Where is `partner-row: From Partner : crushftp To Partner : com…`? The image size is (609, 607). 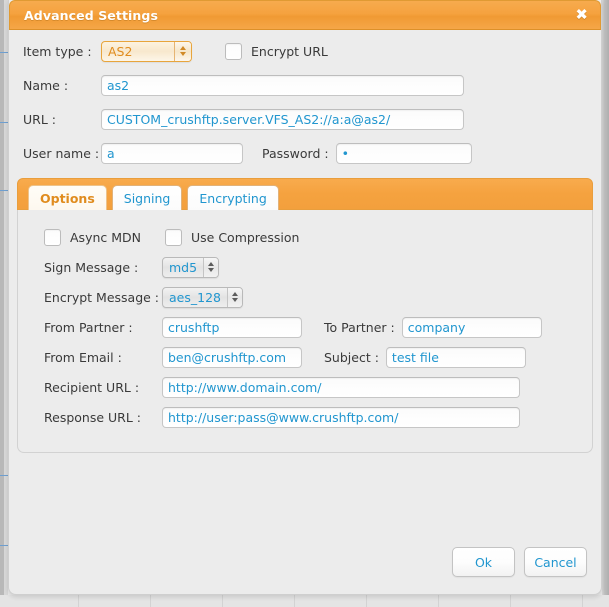 partner-row: From Partner : crushftp To Partner : com… is located at coordinates (305, 327).